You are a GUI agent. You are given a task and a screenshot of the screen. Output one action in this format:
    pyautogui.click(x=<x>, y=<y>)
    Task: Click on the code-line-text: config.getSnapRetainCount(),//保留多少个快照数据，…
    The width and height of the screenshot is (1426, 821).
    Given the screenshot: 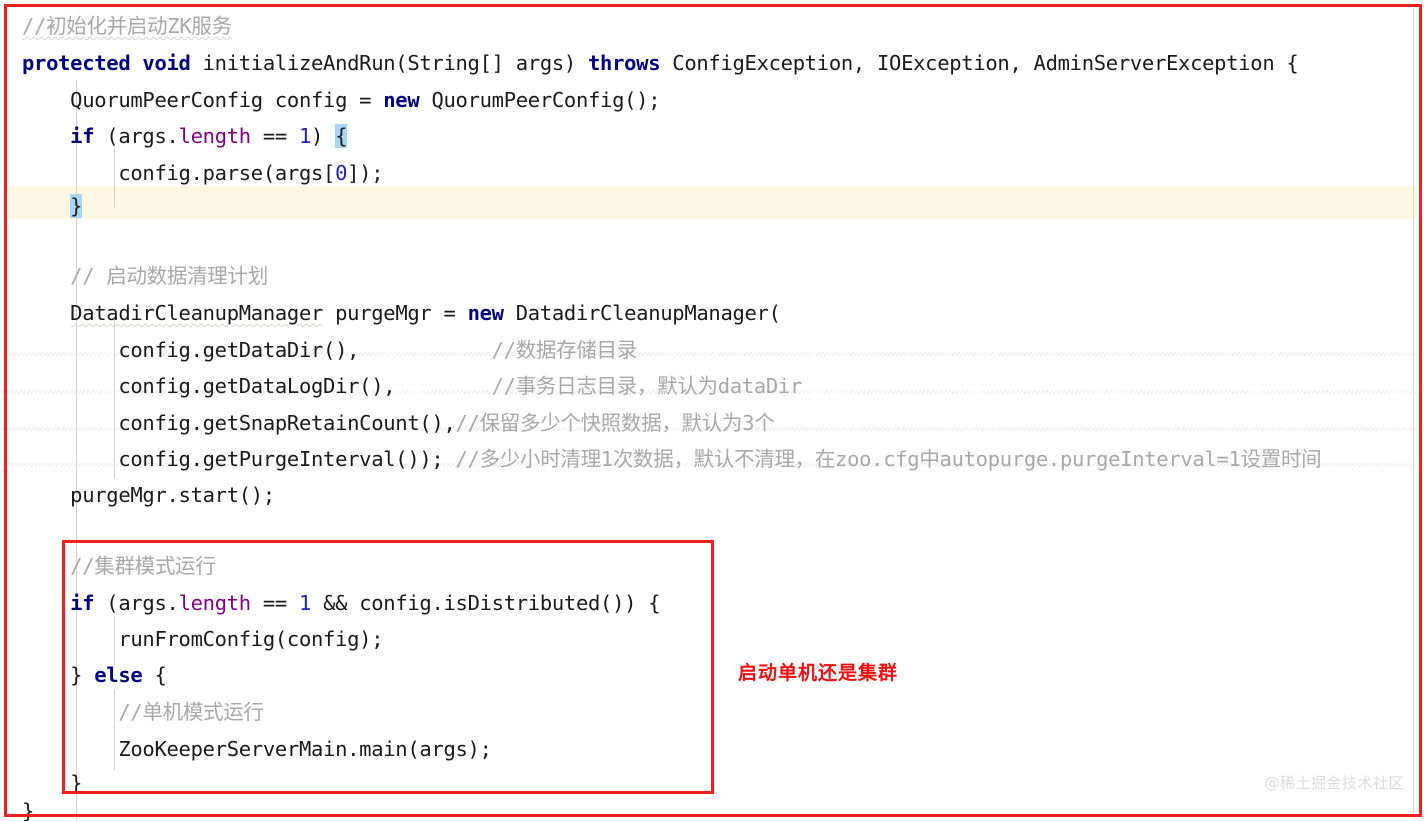 What is the action you would take?
    pyautogui.click(x=387, y=423)
    